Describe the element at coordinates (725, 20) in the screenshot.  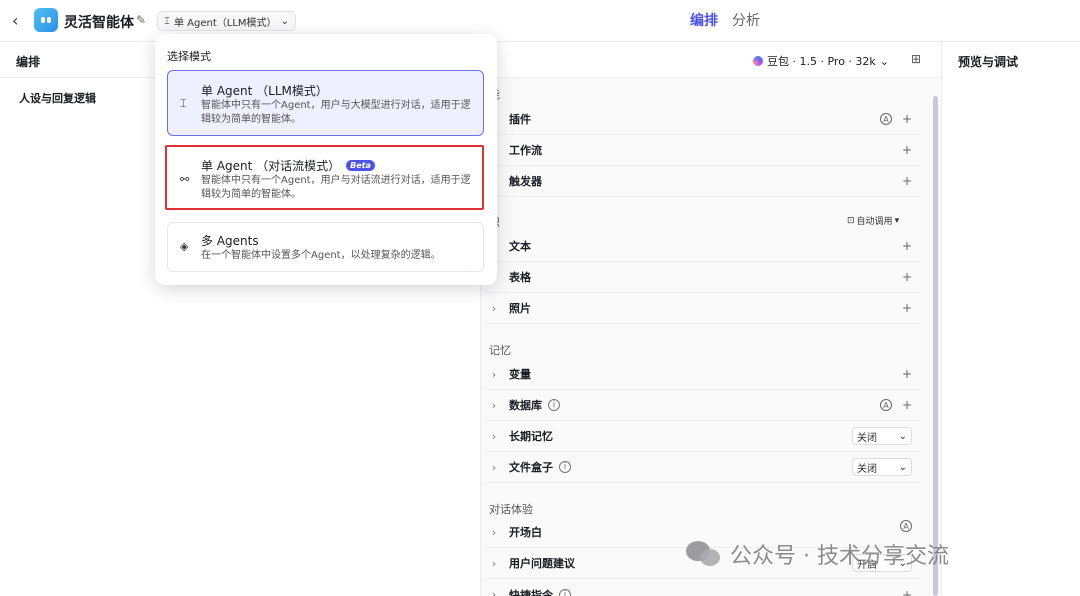
I see `top-tabs: 编排 分析` at that location.